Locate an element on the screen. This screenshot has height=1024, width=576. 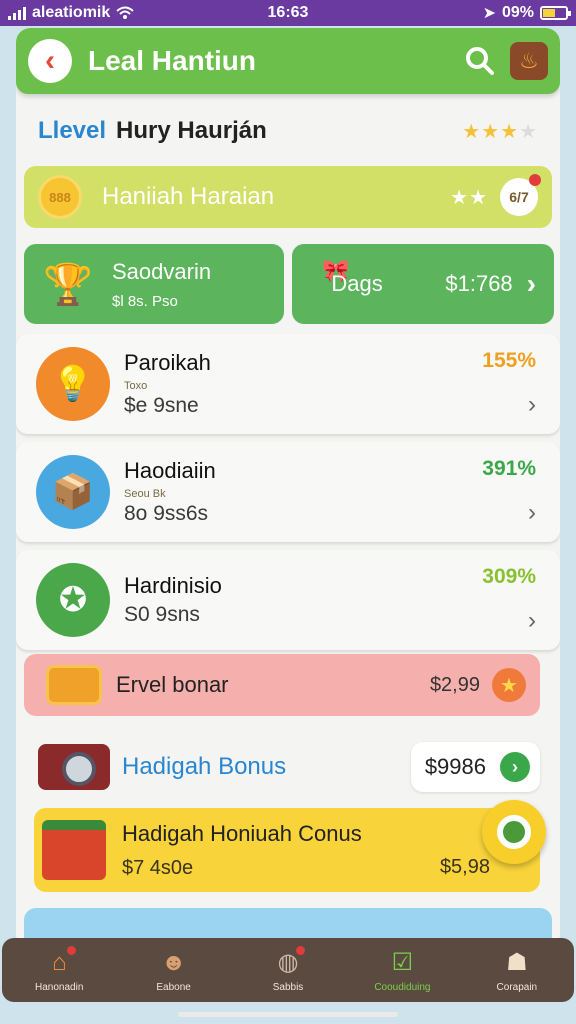
carrier-name: aleatiomik is located at coordinates (71, 12).